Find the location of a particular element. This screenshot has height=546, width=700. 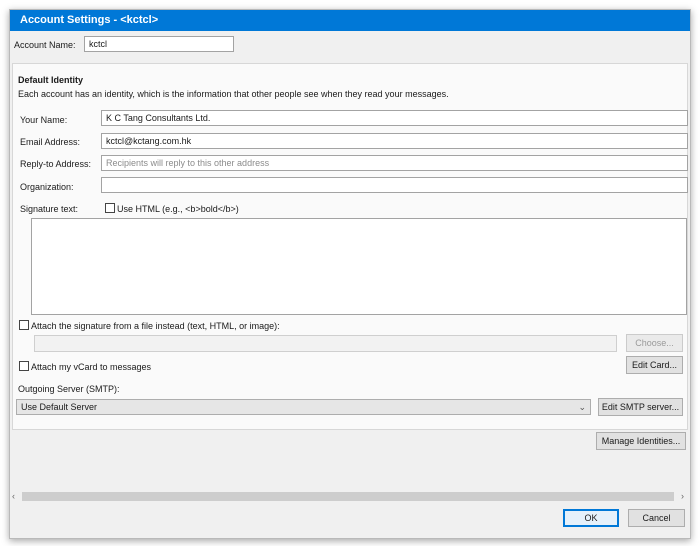

ok-button: OK is located at coordinates (591, 518).